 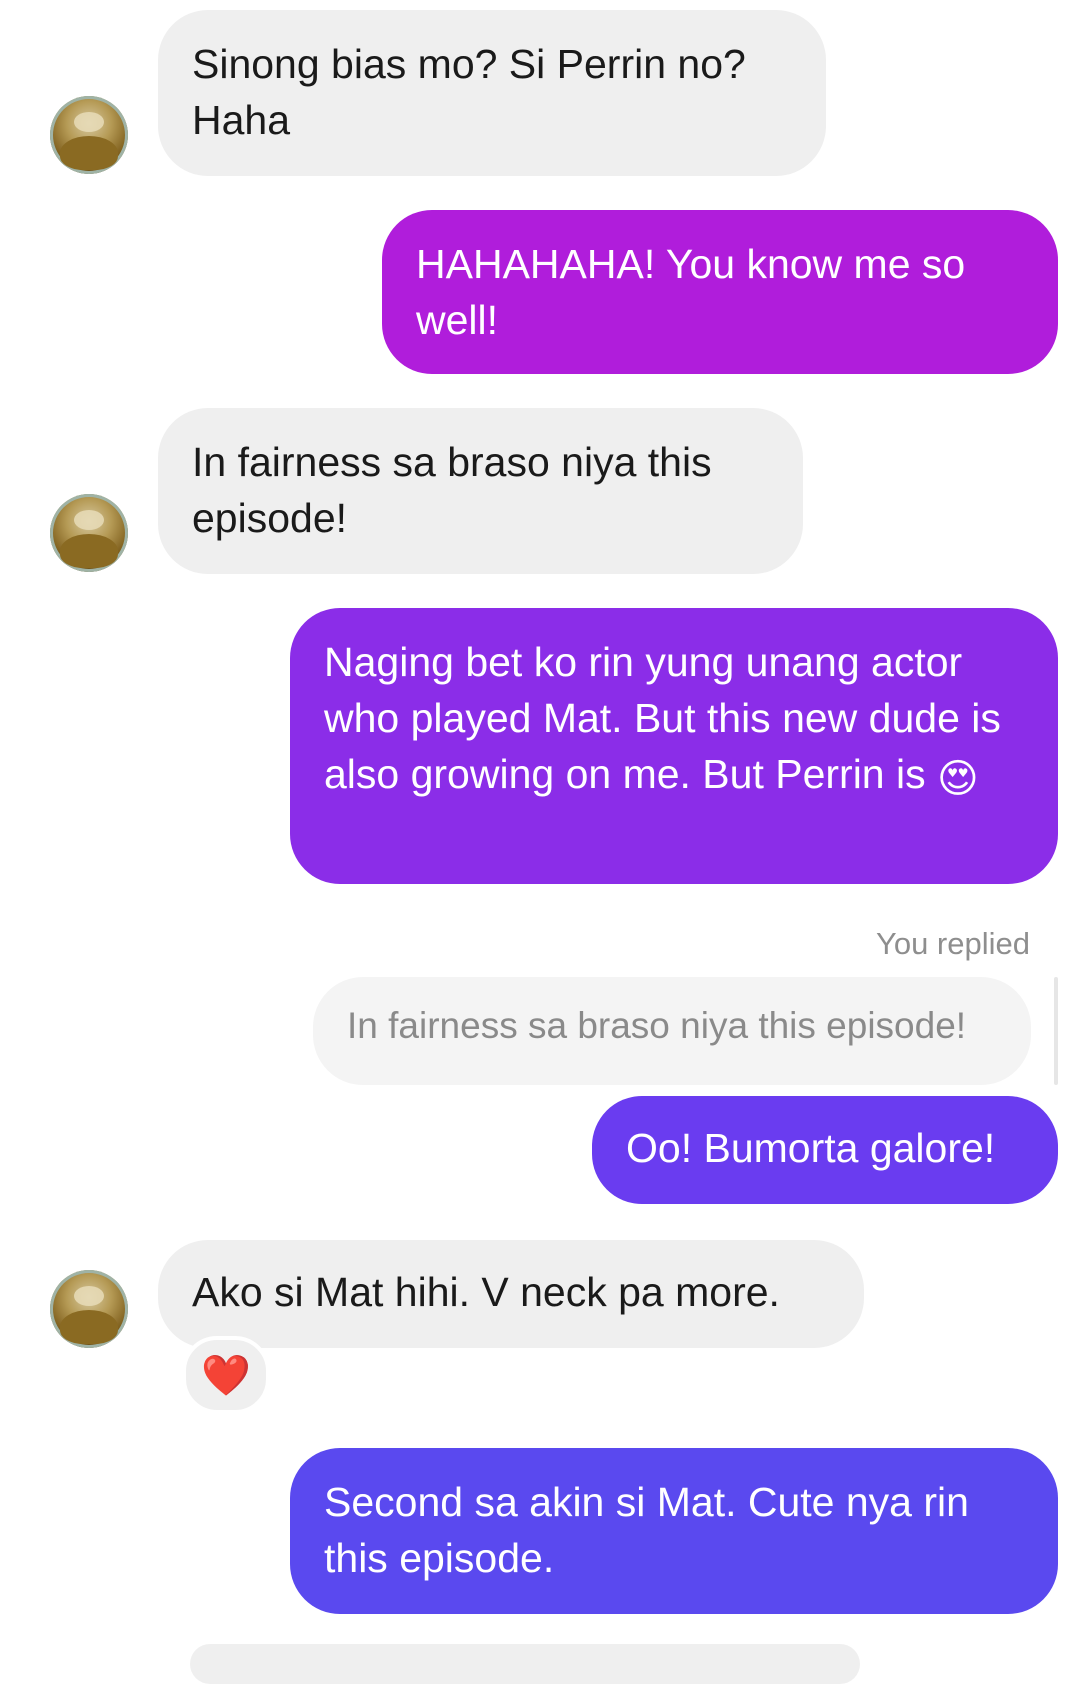 I want to click on message-bubble-incoming: Sinong bias mo? Si Perrin no? Haha, so click(x=492, y=93).